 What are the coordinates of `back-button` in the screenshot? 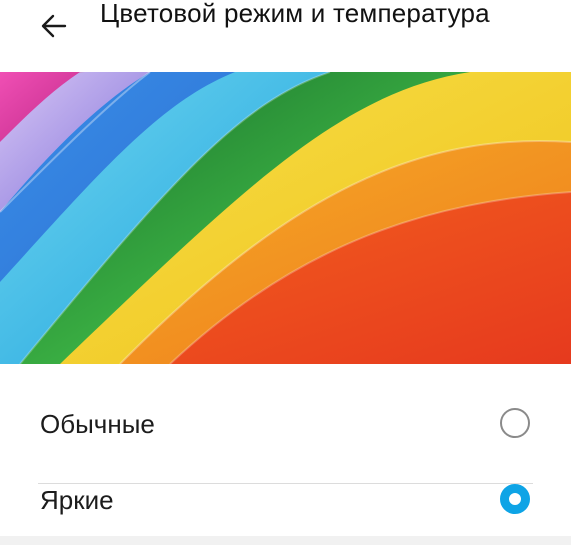 It's located at (54, 28).